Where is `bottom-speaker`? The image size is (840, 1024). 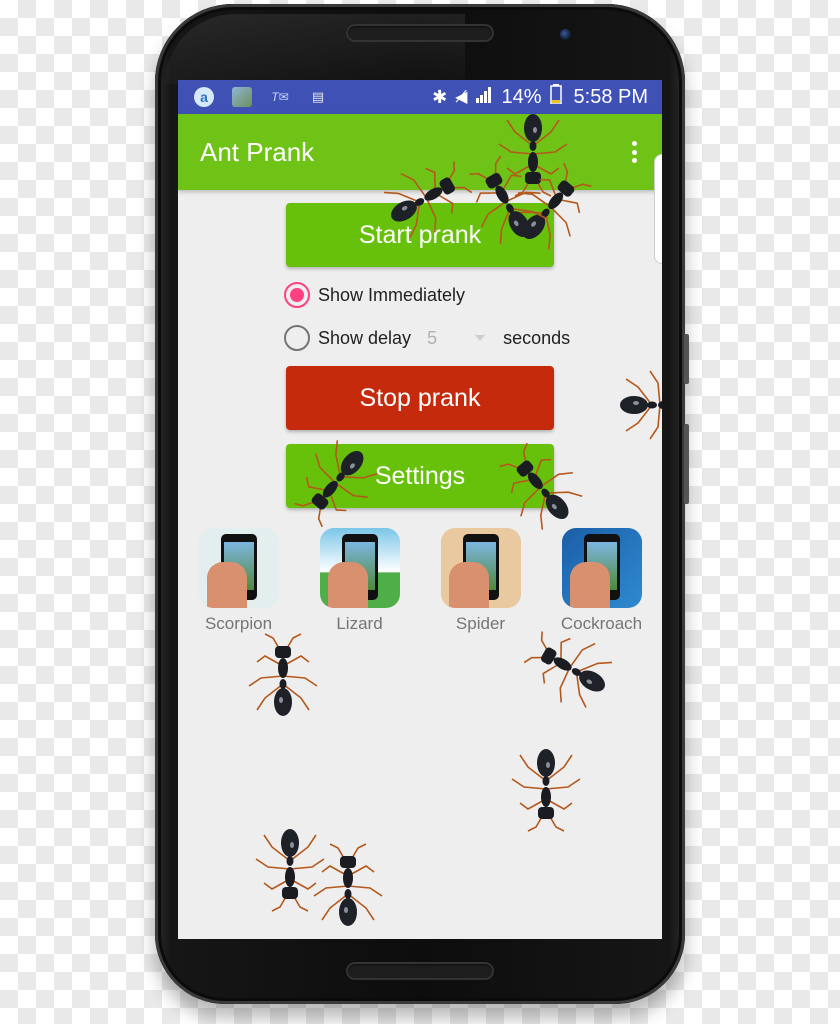
bottom-speaker is located at coordinates (420, 971).